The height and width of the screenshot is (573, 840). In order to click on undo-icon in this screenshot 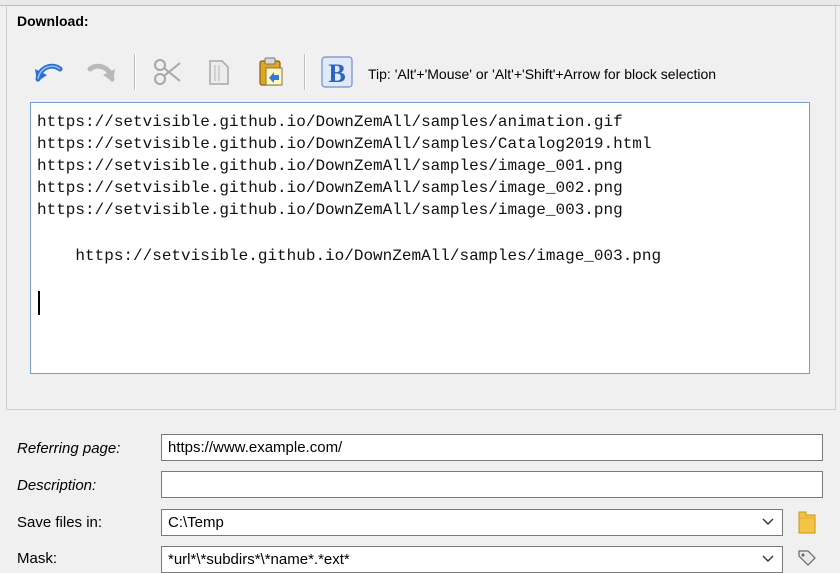, I will do `click(49, 72)`.